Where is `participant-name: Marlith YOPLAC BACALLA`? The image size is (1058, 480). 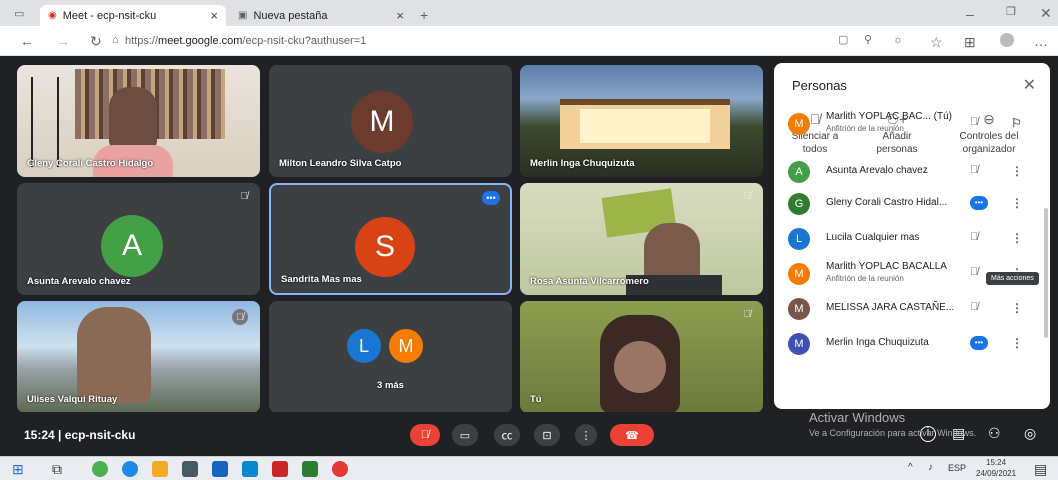 participant-name: Marlith YOPLAC BACALLA is located at coordinates (886, 266).